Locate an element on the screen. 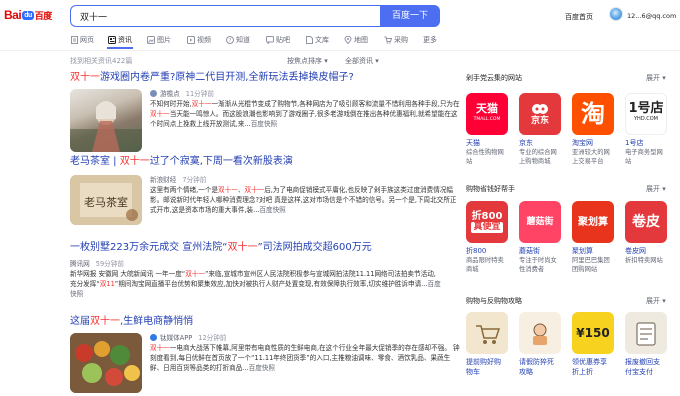  sidebar-section-title: 购物省钱好帮手 is located at coordinates (490, 189).